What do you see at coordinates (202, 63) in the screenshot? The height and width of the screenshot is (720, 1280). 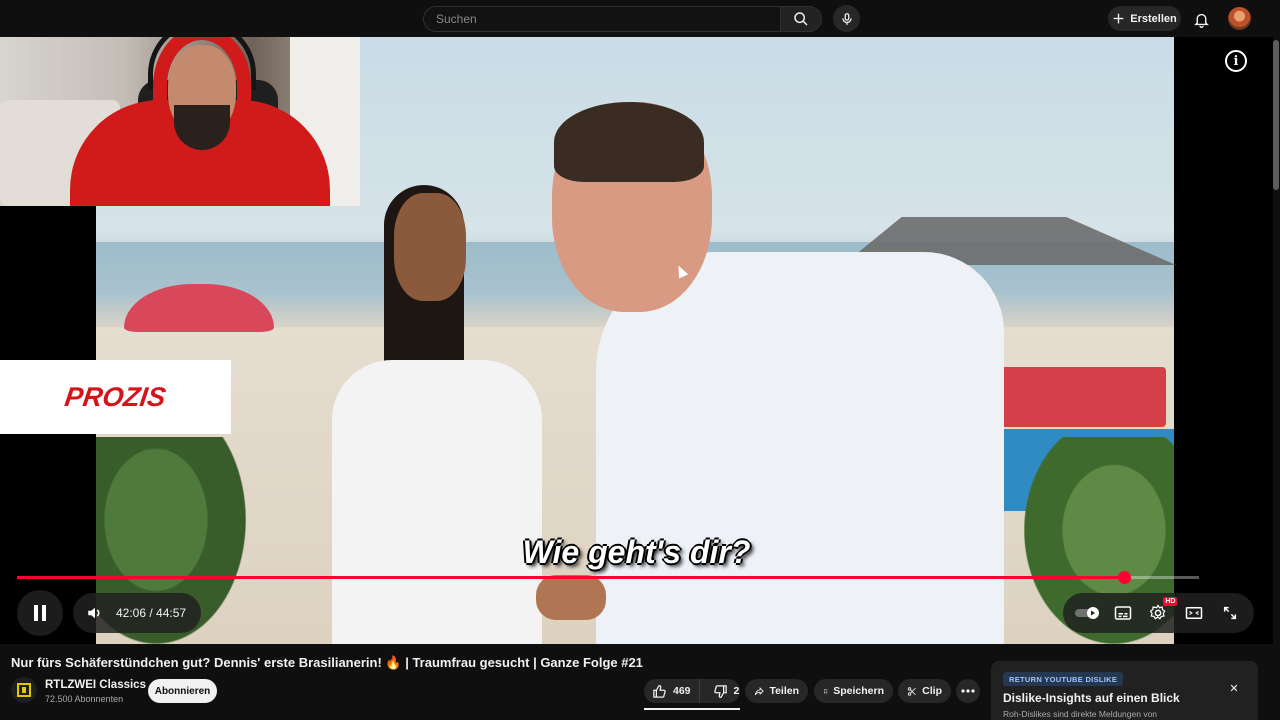 I see `headset` at bounding box center [202, 63].